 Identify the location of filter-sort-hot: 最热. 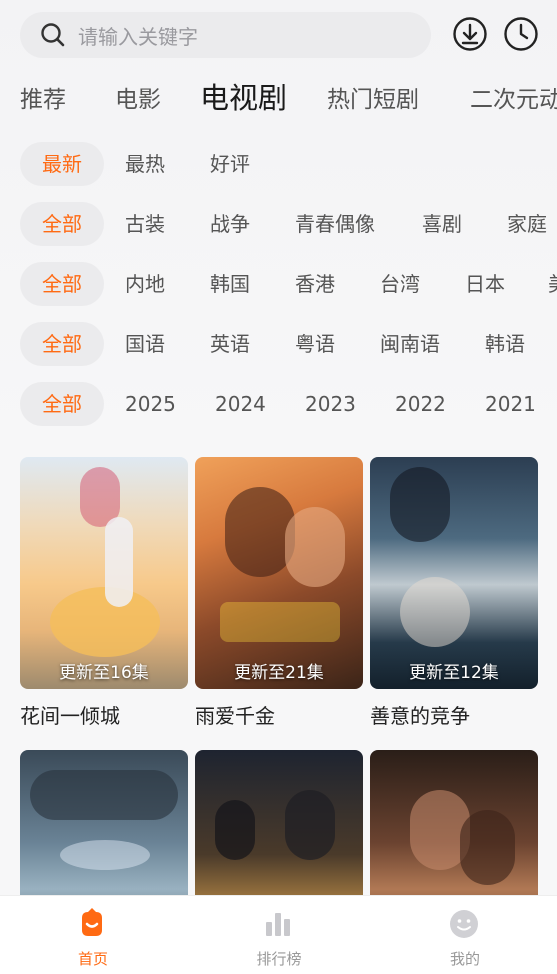
(145, 164).